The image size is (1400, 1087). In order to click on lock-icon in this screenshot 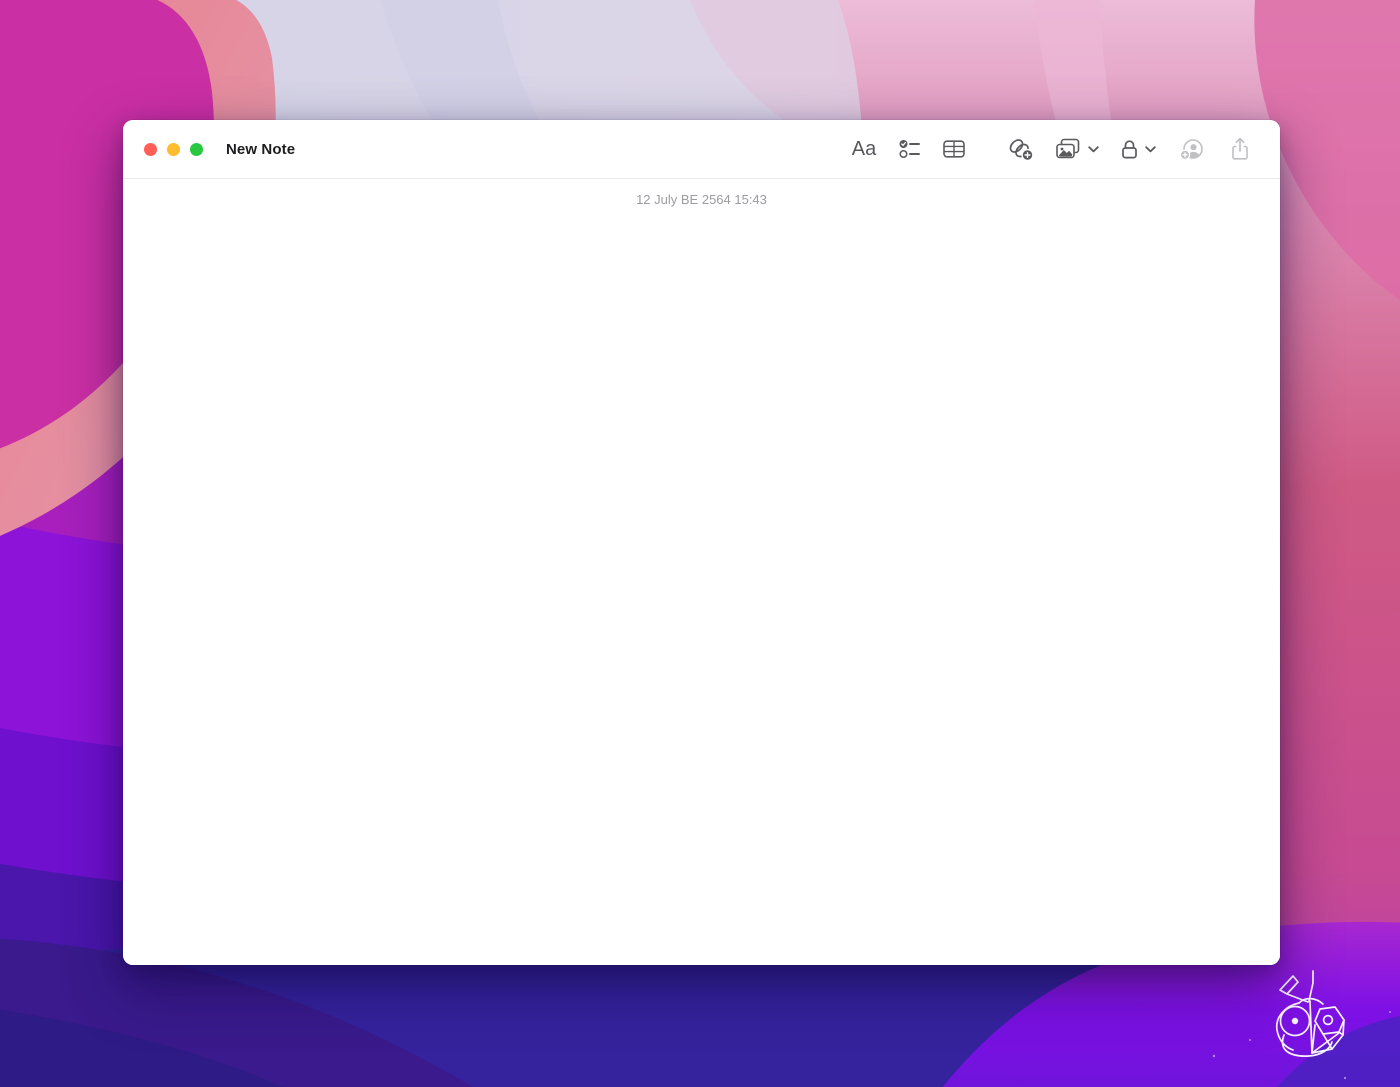, I will do `click(1129, 149)`.